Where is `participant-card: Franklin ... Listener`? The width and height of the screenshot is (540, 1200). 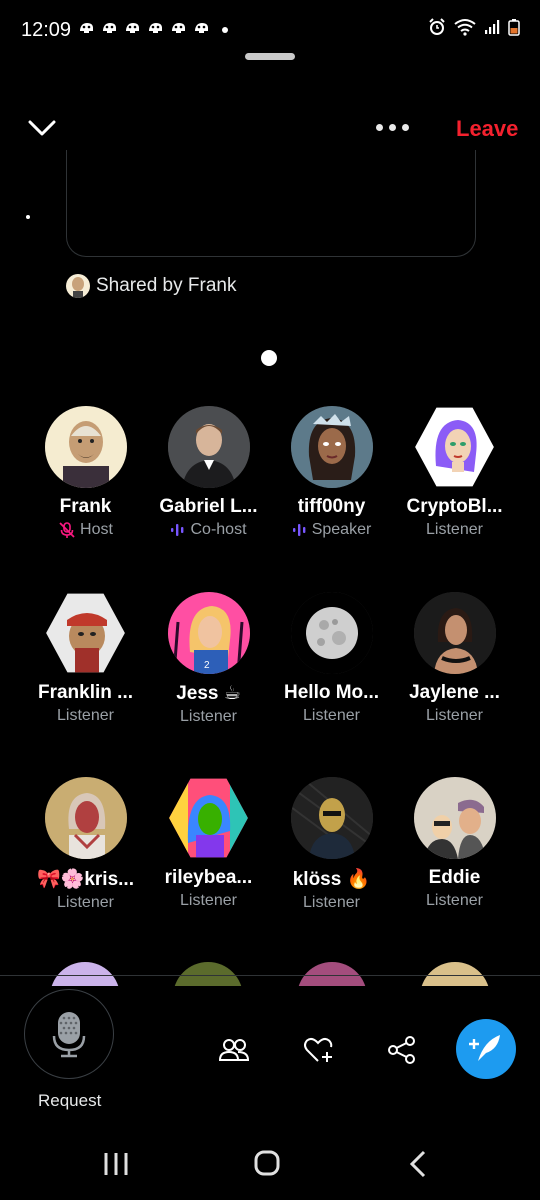 participant-card: Franklin ... Listener is located at coordinates (85, 658).